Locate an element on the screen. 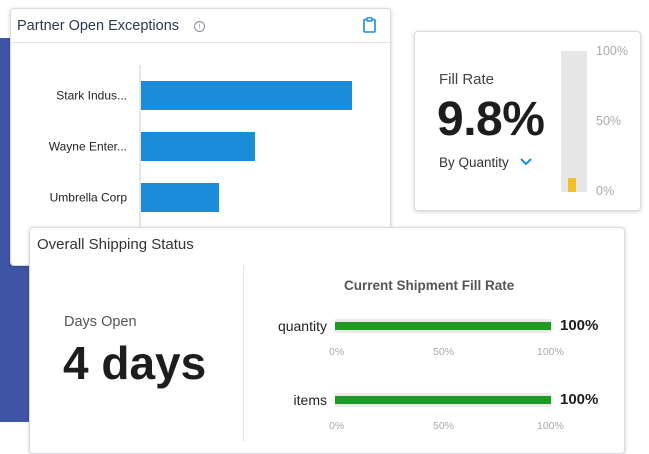 This screenshot has height=454, width=649. fill-rate-card: Fill Rate 9.8% By Quantity 100% 50% 0% is located at coordinates (527, 121).